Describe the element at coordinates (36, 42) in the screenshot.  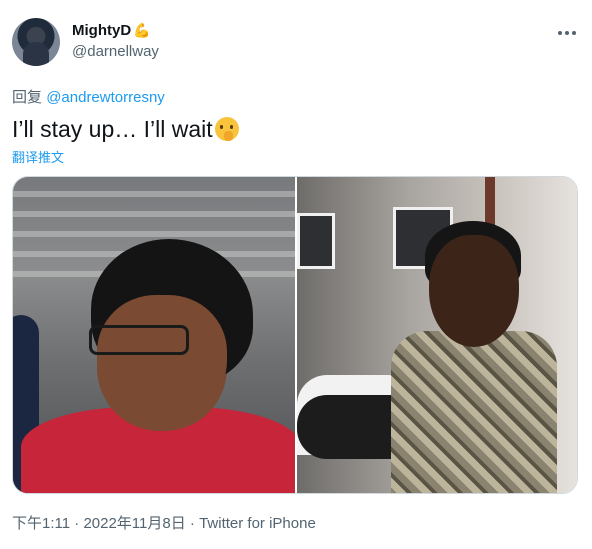
I see `avatar` at that location.